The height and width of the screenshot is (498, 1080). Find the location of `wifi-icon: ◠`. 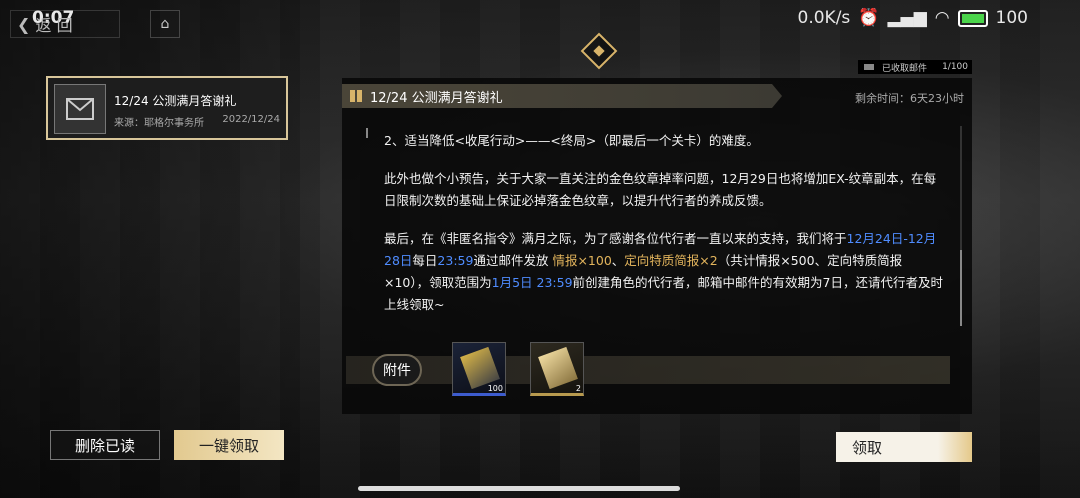

wifi-icon: ◠ is located at coordinates (942, 18).